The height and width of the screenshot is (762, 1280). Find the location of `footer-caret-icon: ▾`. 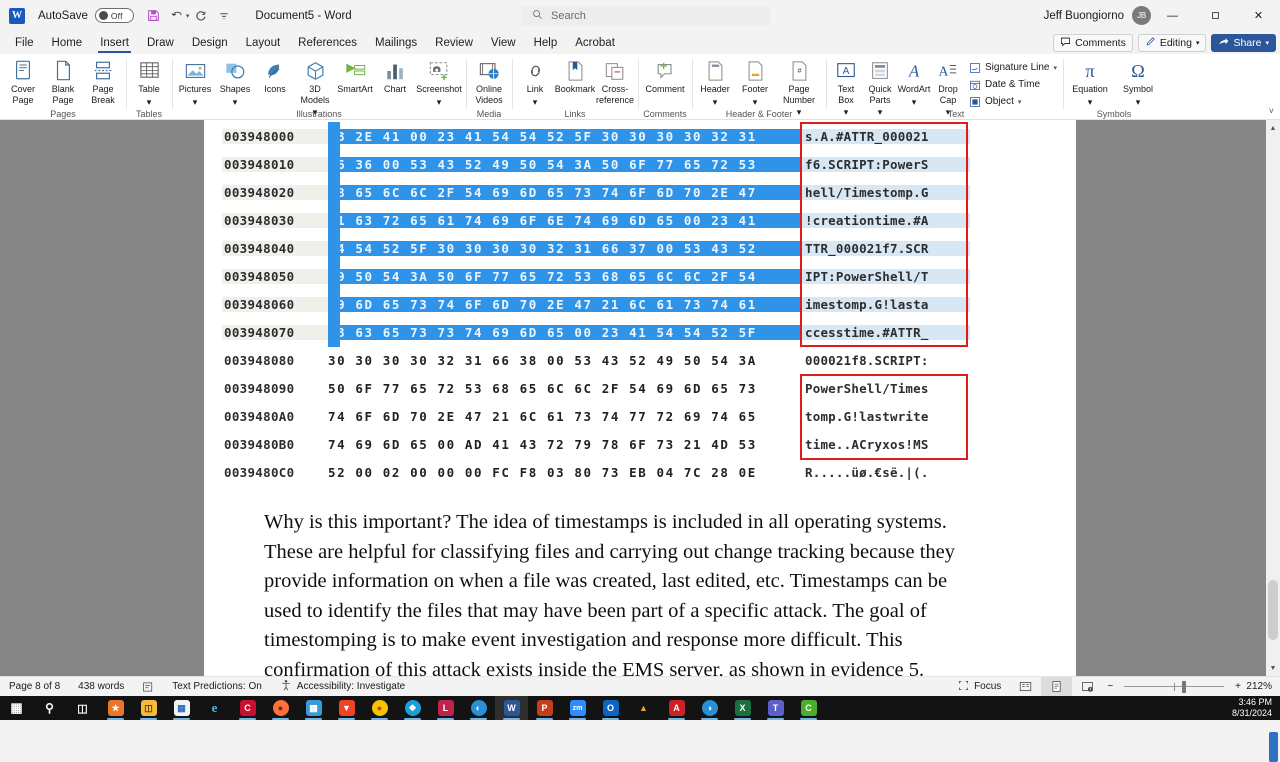

footer-caret-icon: ▾ is located at coordinates (755, 102).